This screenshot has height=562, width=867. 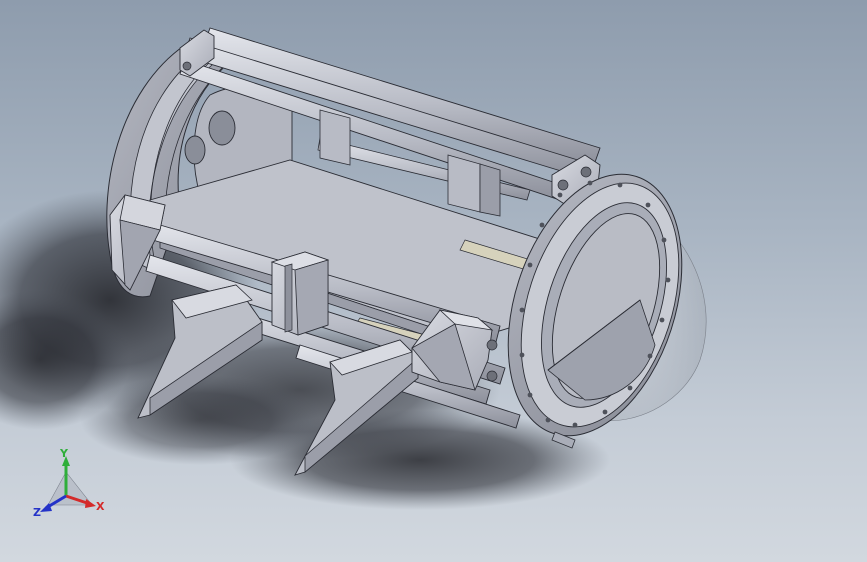 I want to click on y-axis-label: Y, so click(x=64, y=453).